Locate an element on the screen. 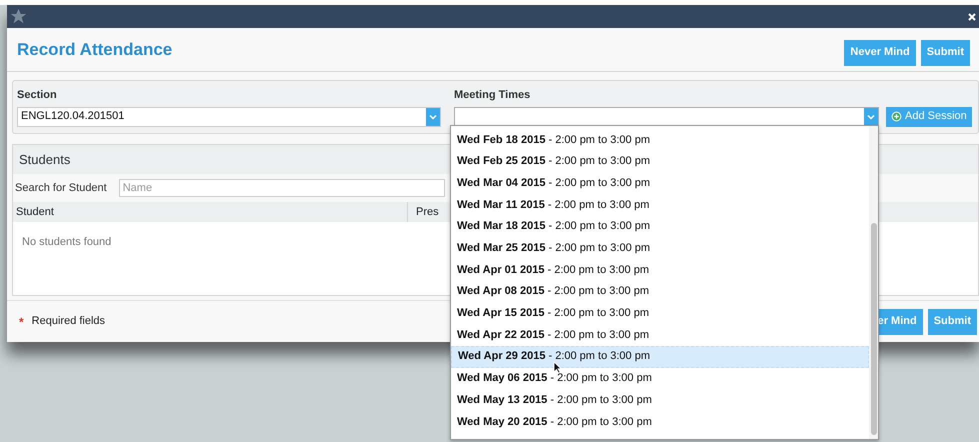  star-icon is located at coordinates (18, 16).